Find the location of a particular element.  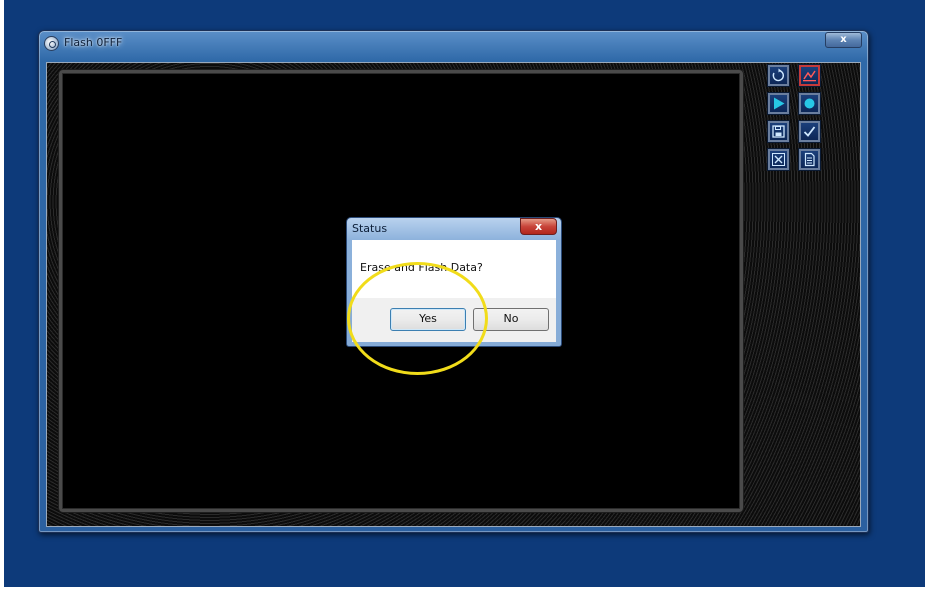

verify-button is located at coordinates (809, 131).